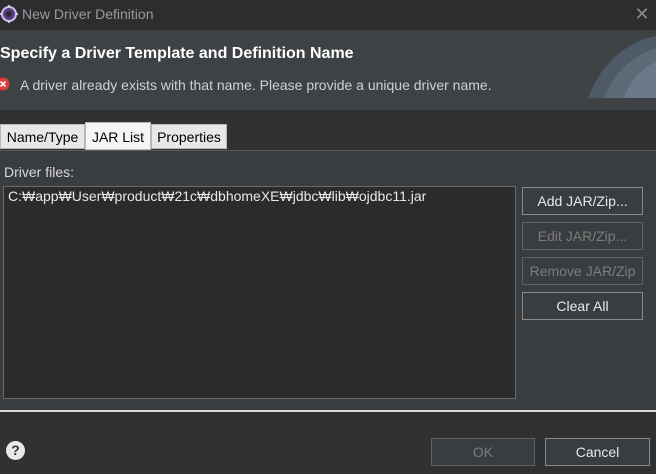  What do you see at coordinates (189, 136) in the screenshot?
I see `tab-properties: Properties` at bounding box center [189, 136].